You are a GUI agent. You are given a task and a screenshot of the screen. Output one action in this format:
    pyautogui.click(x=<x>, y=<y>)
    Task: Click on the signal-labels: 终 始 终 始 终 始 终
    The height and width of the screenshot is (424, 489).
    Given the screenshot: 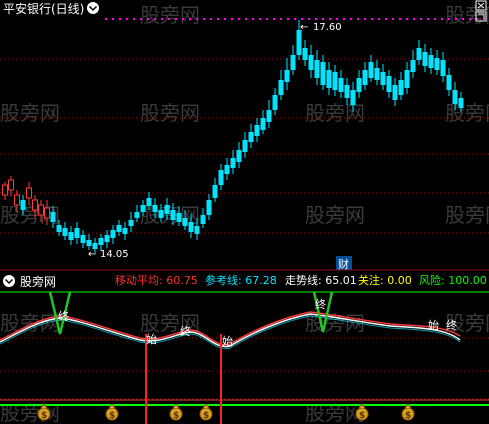 What is the action you would take?
    pyautogui.click(x=257, y=322)
    